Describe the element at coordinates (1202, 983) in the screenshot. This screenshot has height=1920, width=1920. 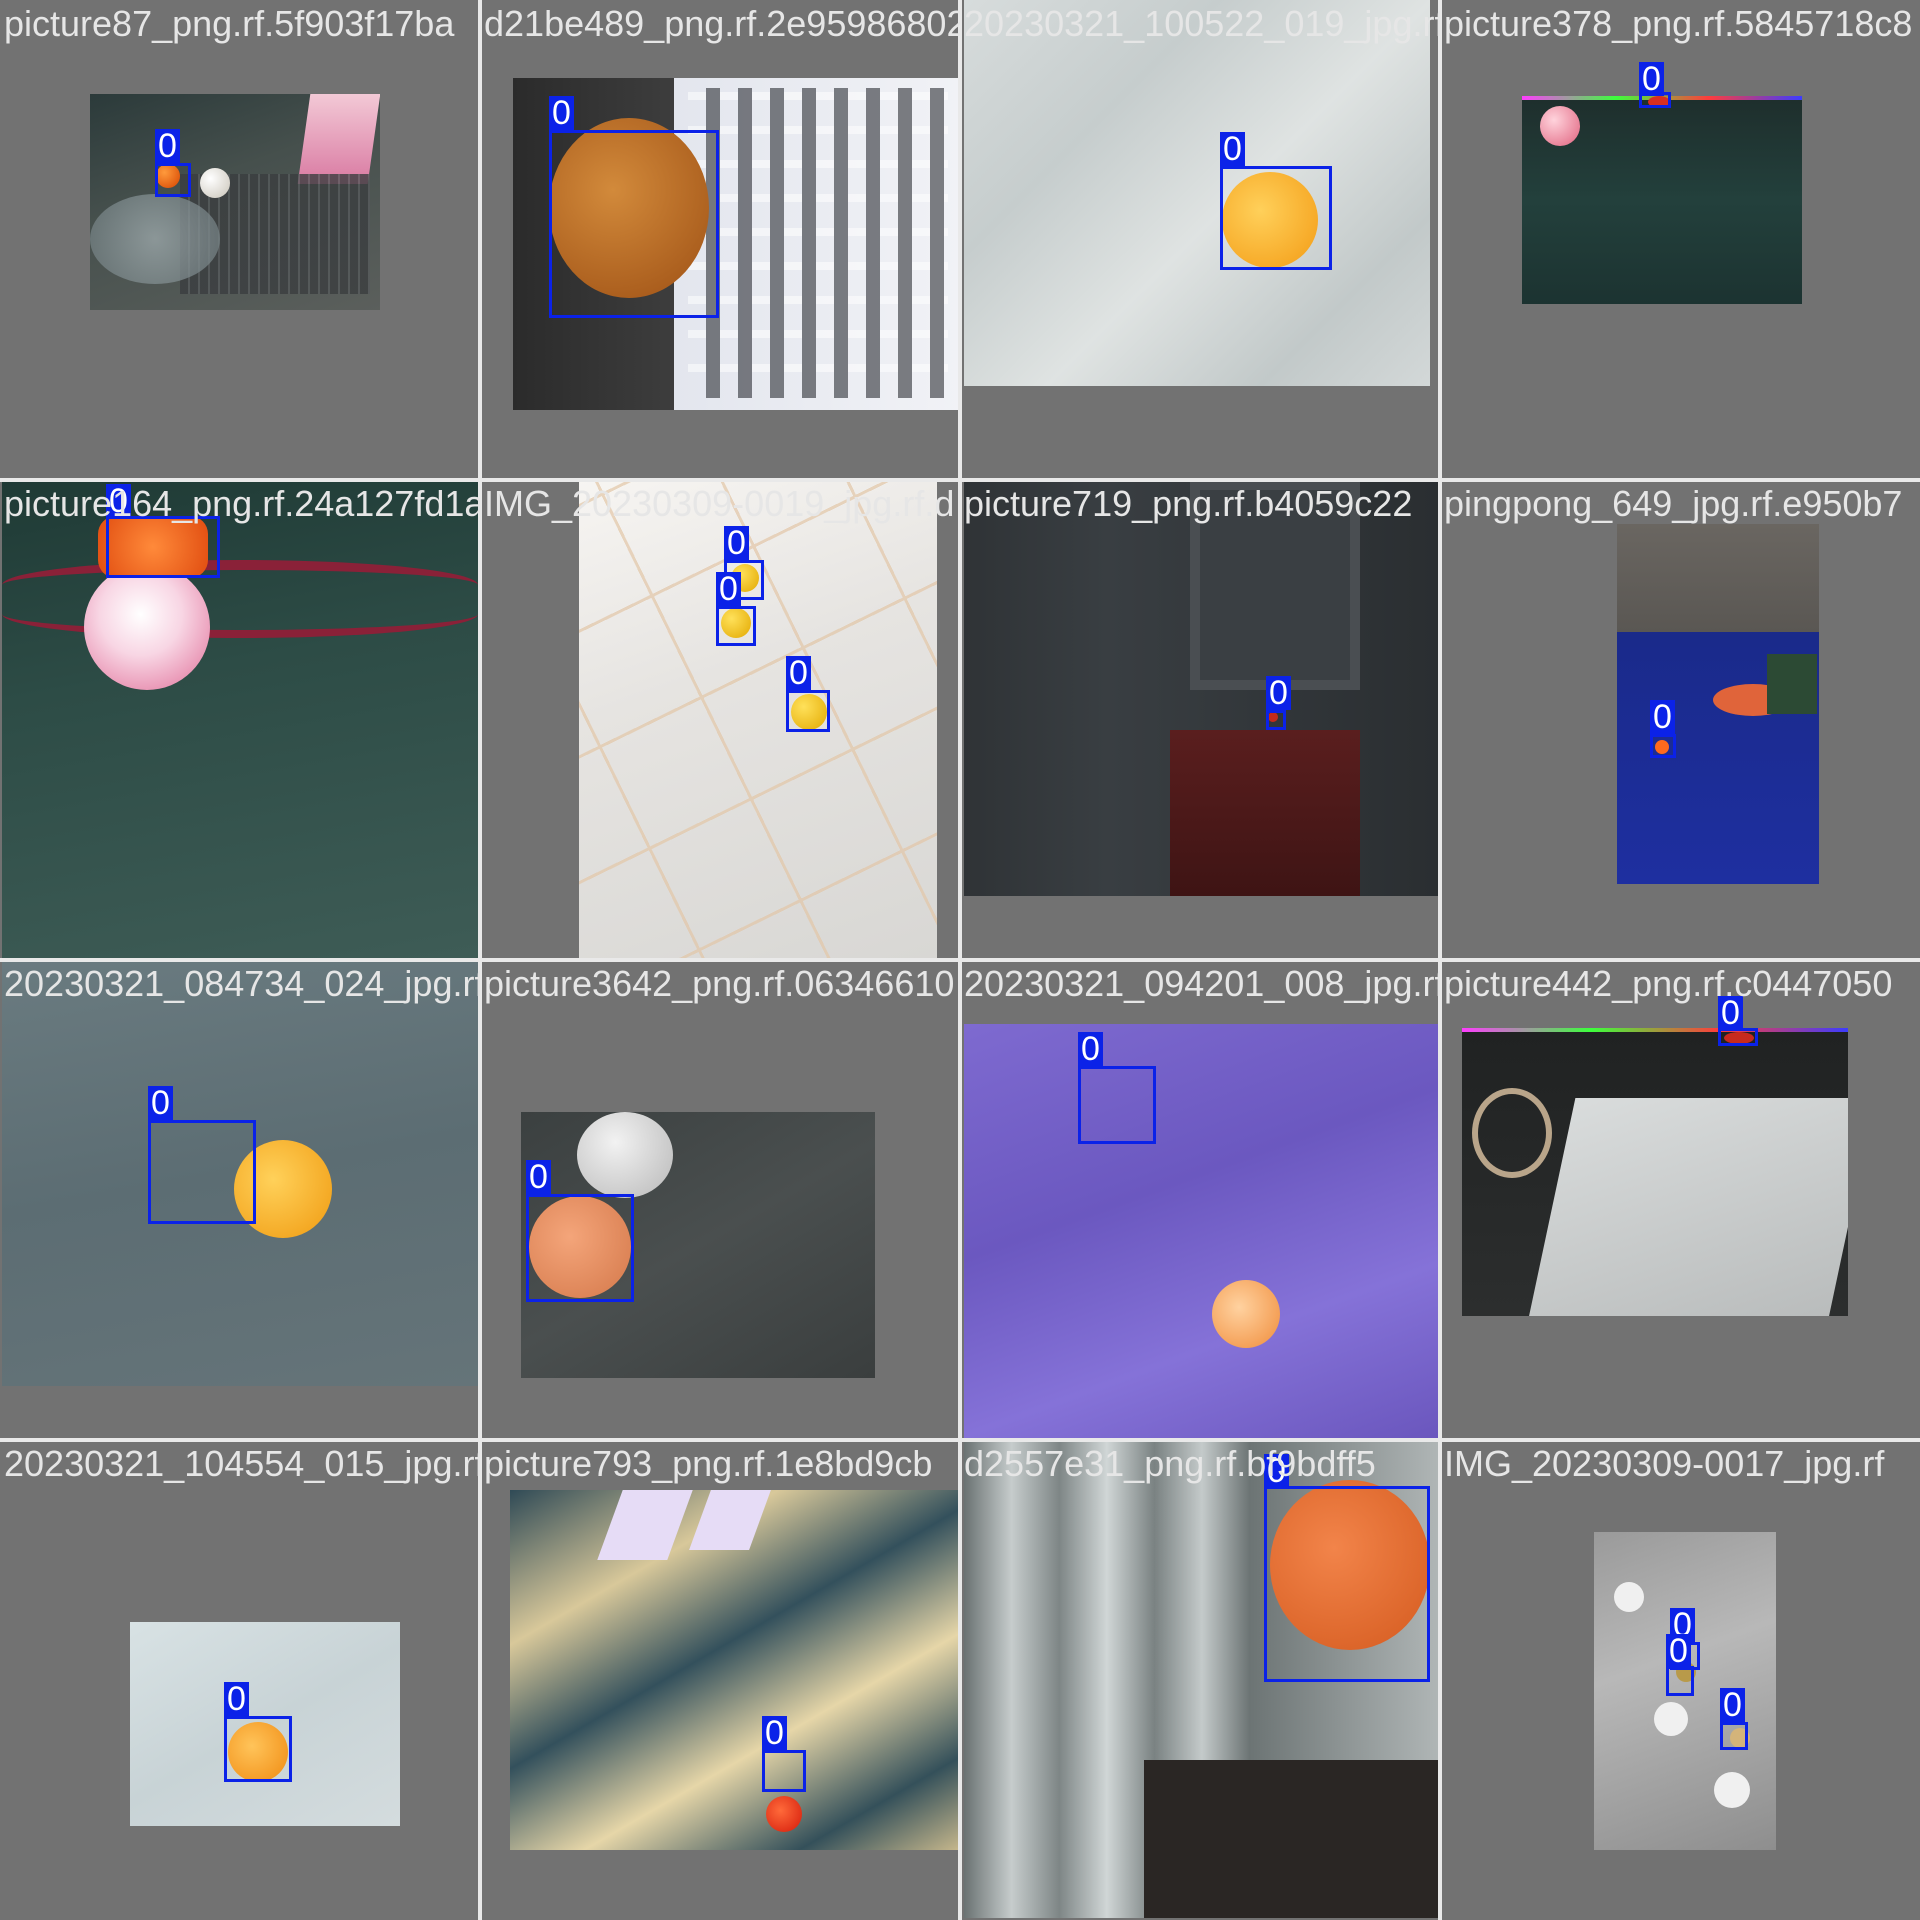
I see `tile-filename: 20230321_094201_008_jpg.rf.9f` at that location.